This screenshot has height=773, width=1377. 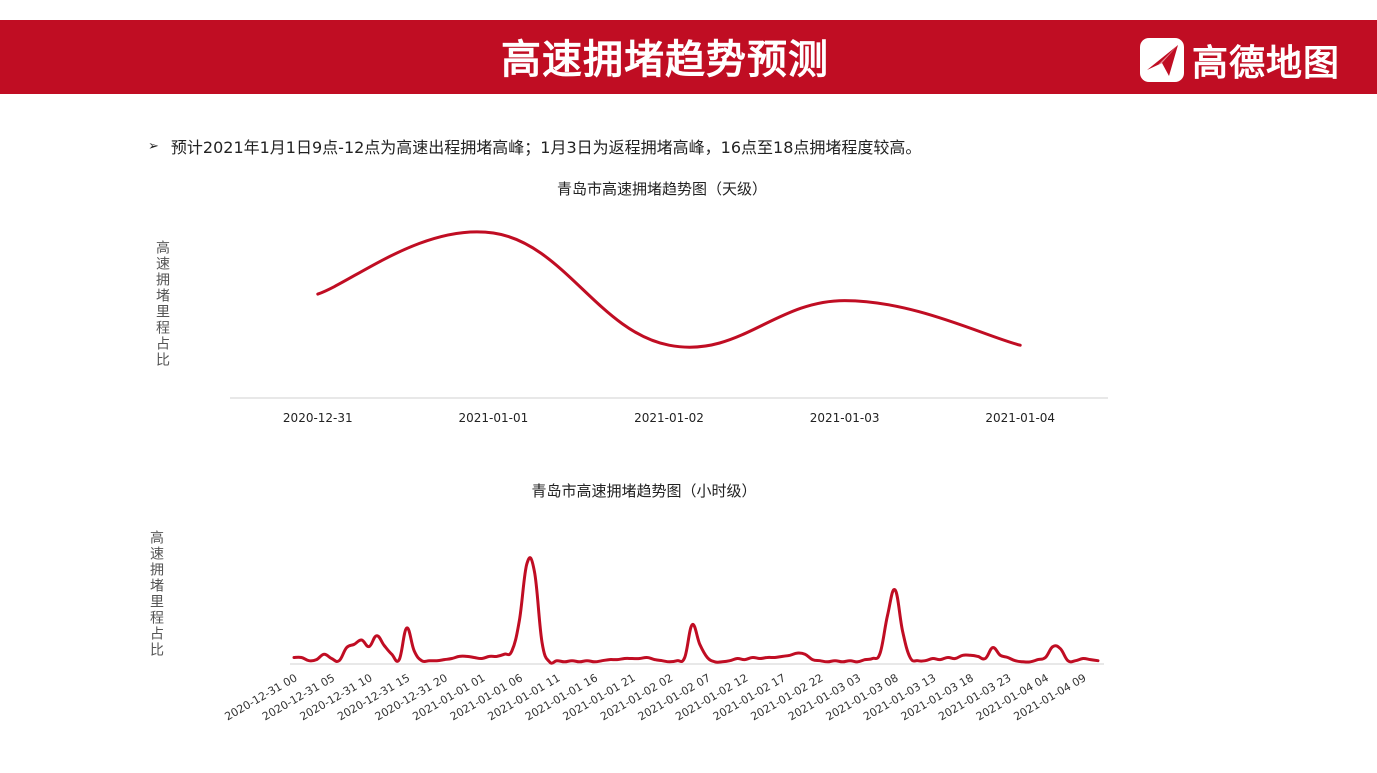 What do you see at coordinates (696, 610) in the screenshot?
I see `hourly-series-line` at bounding box center [696, 610].